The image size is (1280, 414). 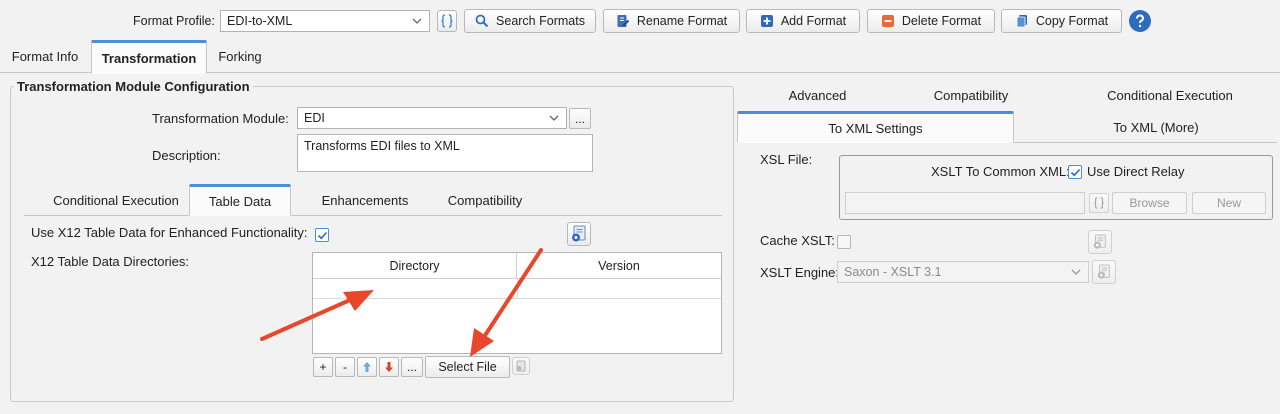 What do you see at coordinates (965, 203) in the screenshot?
I see `xsl-file-input` at bounding box center [965, 203].